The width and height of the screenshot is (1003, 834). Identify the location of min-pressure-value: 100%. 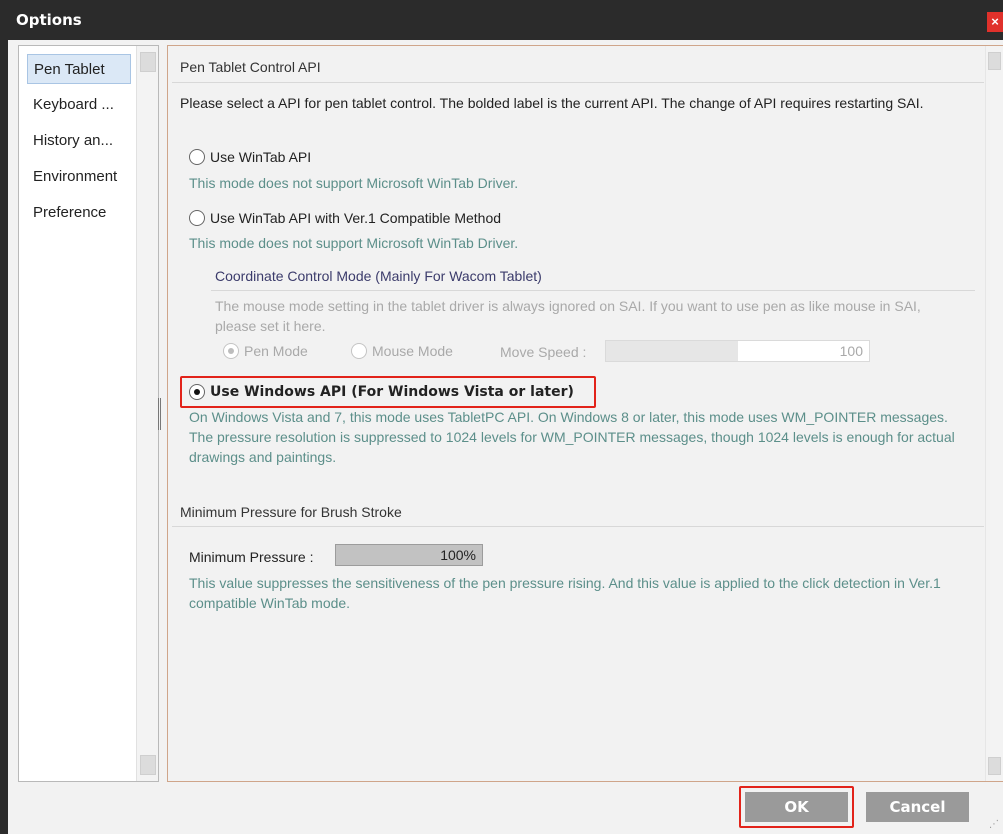
(458, 555).